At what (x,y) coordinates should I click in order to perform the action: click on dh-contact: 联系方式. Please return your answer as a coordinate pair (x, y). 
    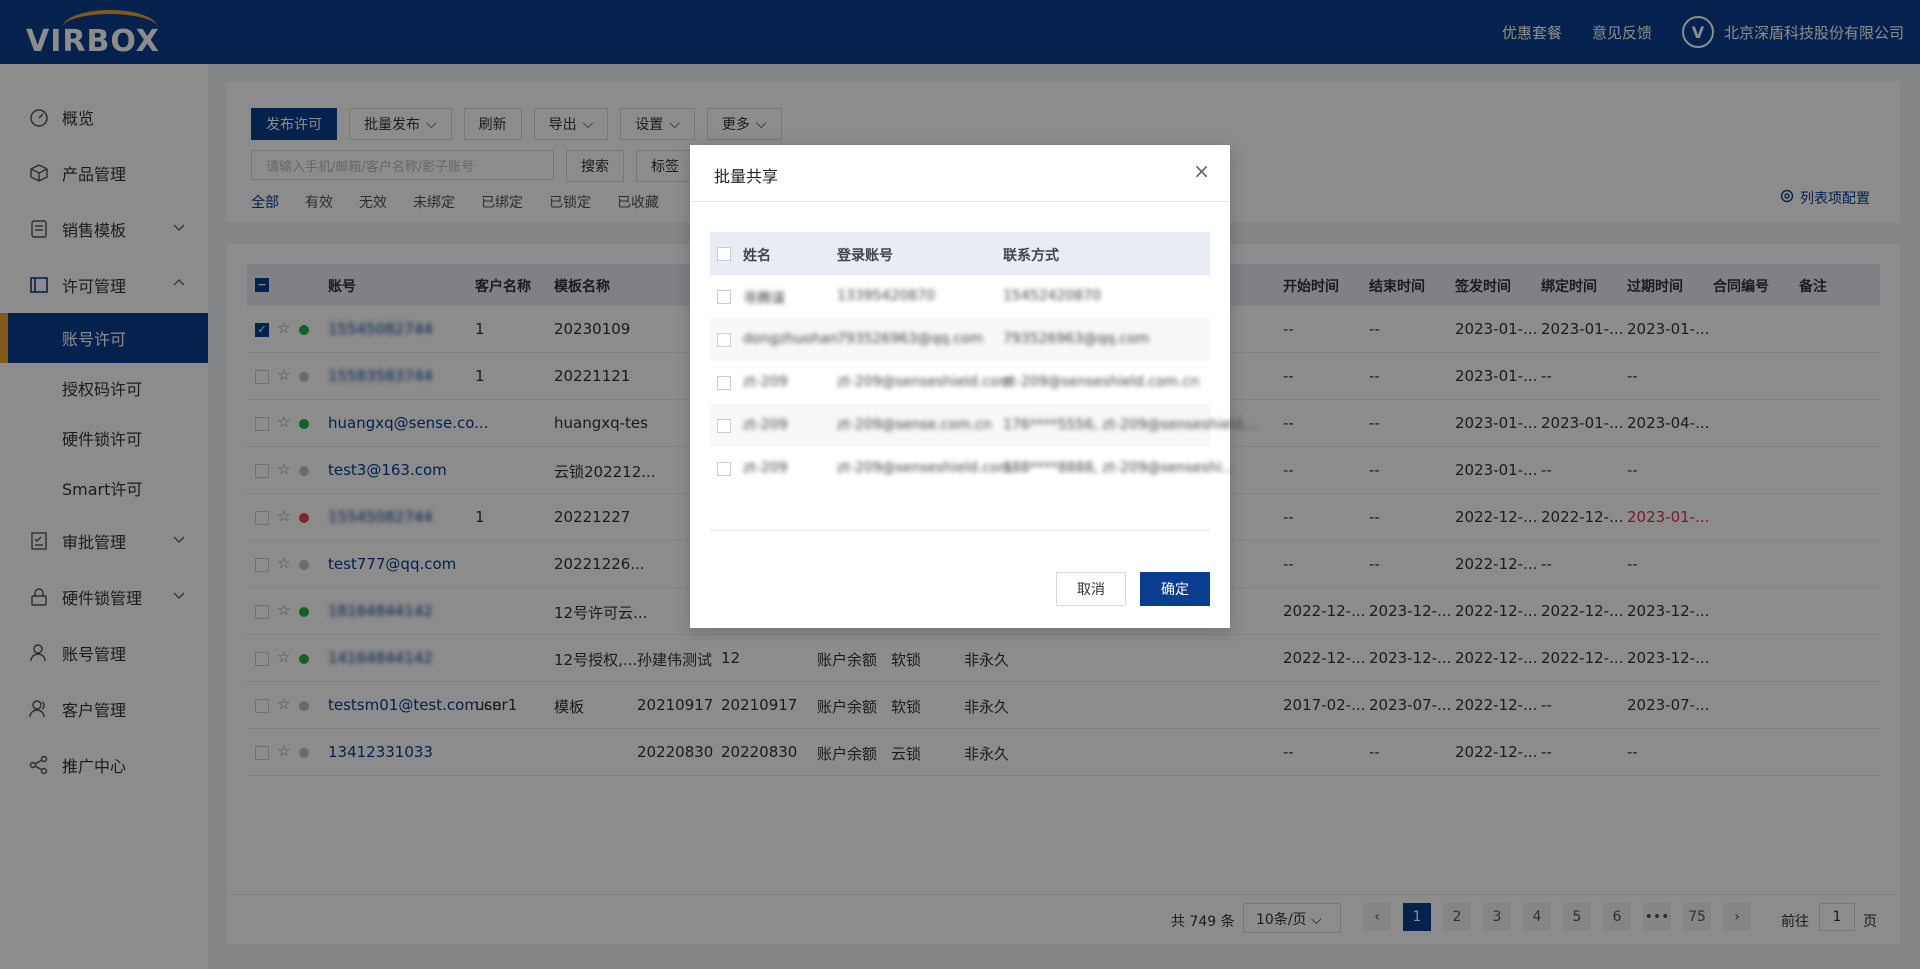
    Looking at the image, I should click on (1031, 256).